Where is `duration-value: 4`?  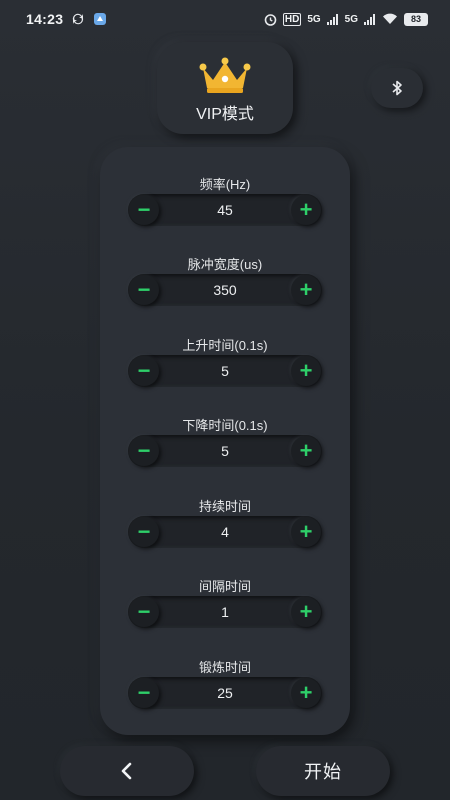 duration-value: 4 is located at coordinates (225, 532).